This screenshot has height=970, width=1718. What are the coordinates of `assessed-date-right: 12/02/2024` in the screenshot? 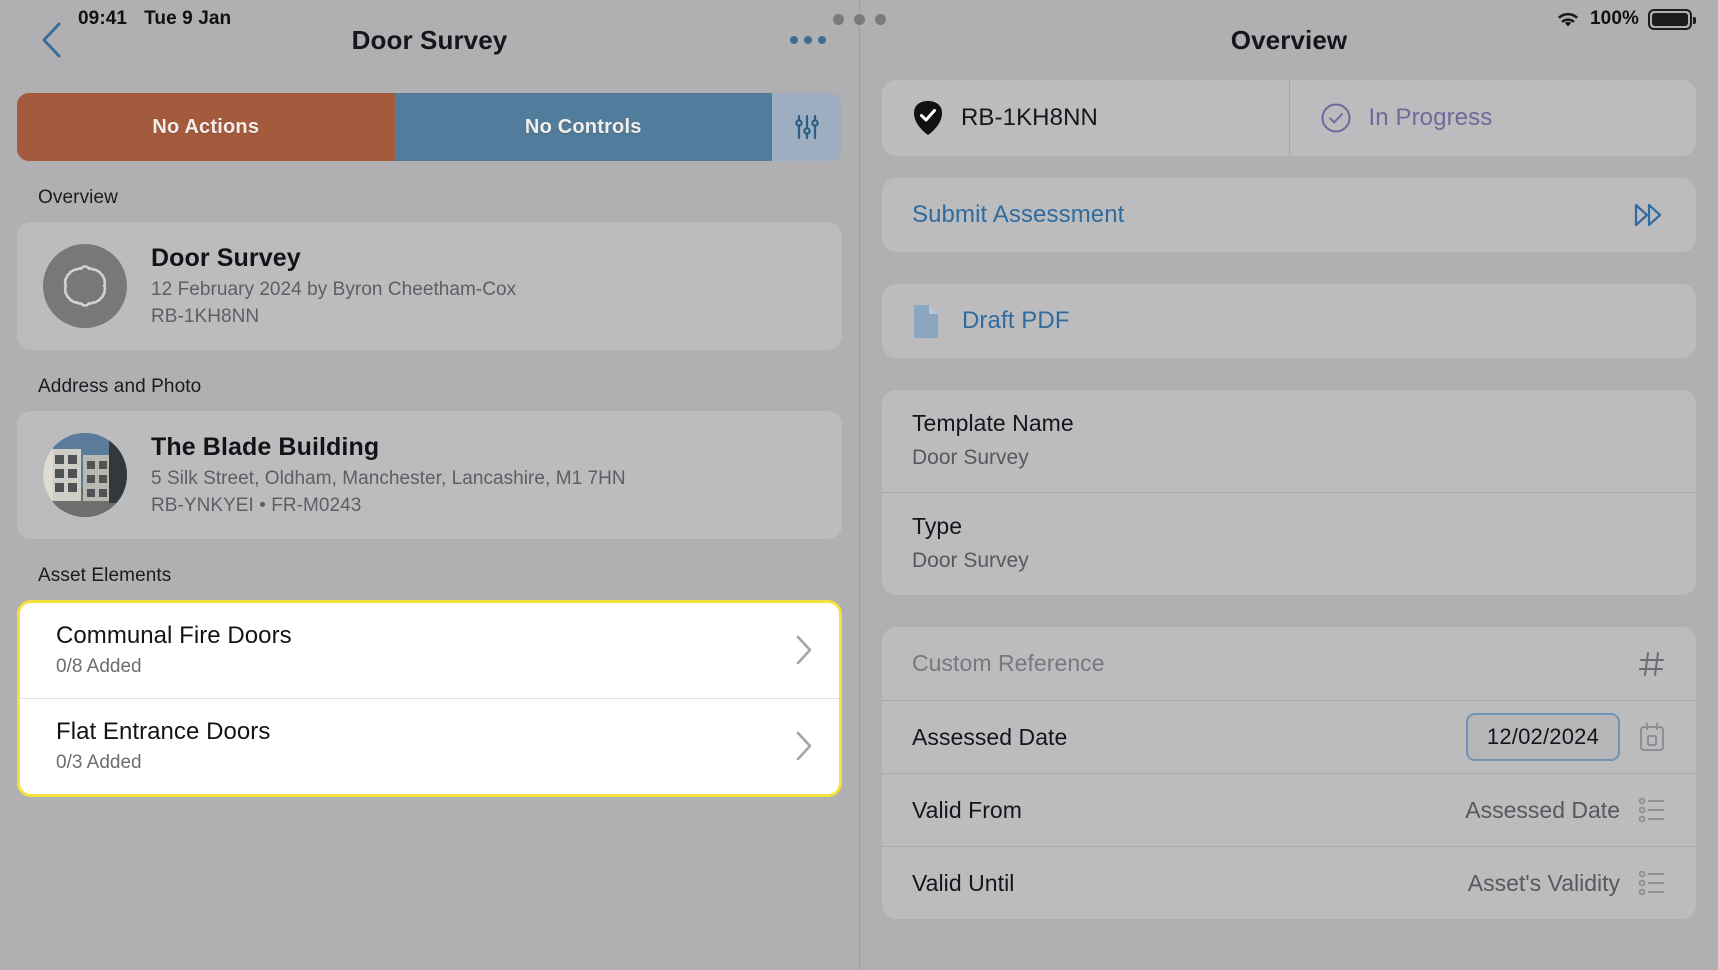 It's located at (1565, 737).